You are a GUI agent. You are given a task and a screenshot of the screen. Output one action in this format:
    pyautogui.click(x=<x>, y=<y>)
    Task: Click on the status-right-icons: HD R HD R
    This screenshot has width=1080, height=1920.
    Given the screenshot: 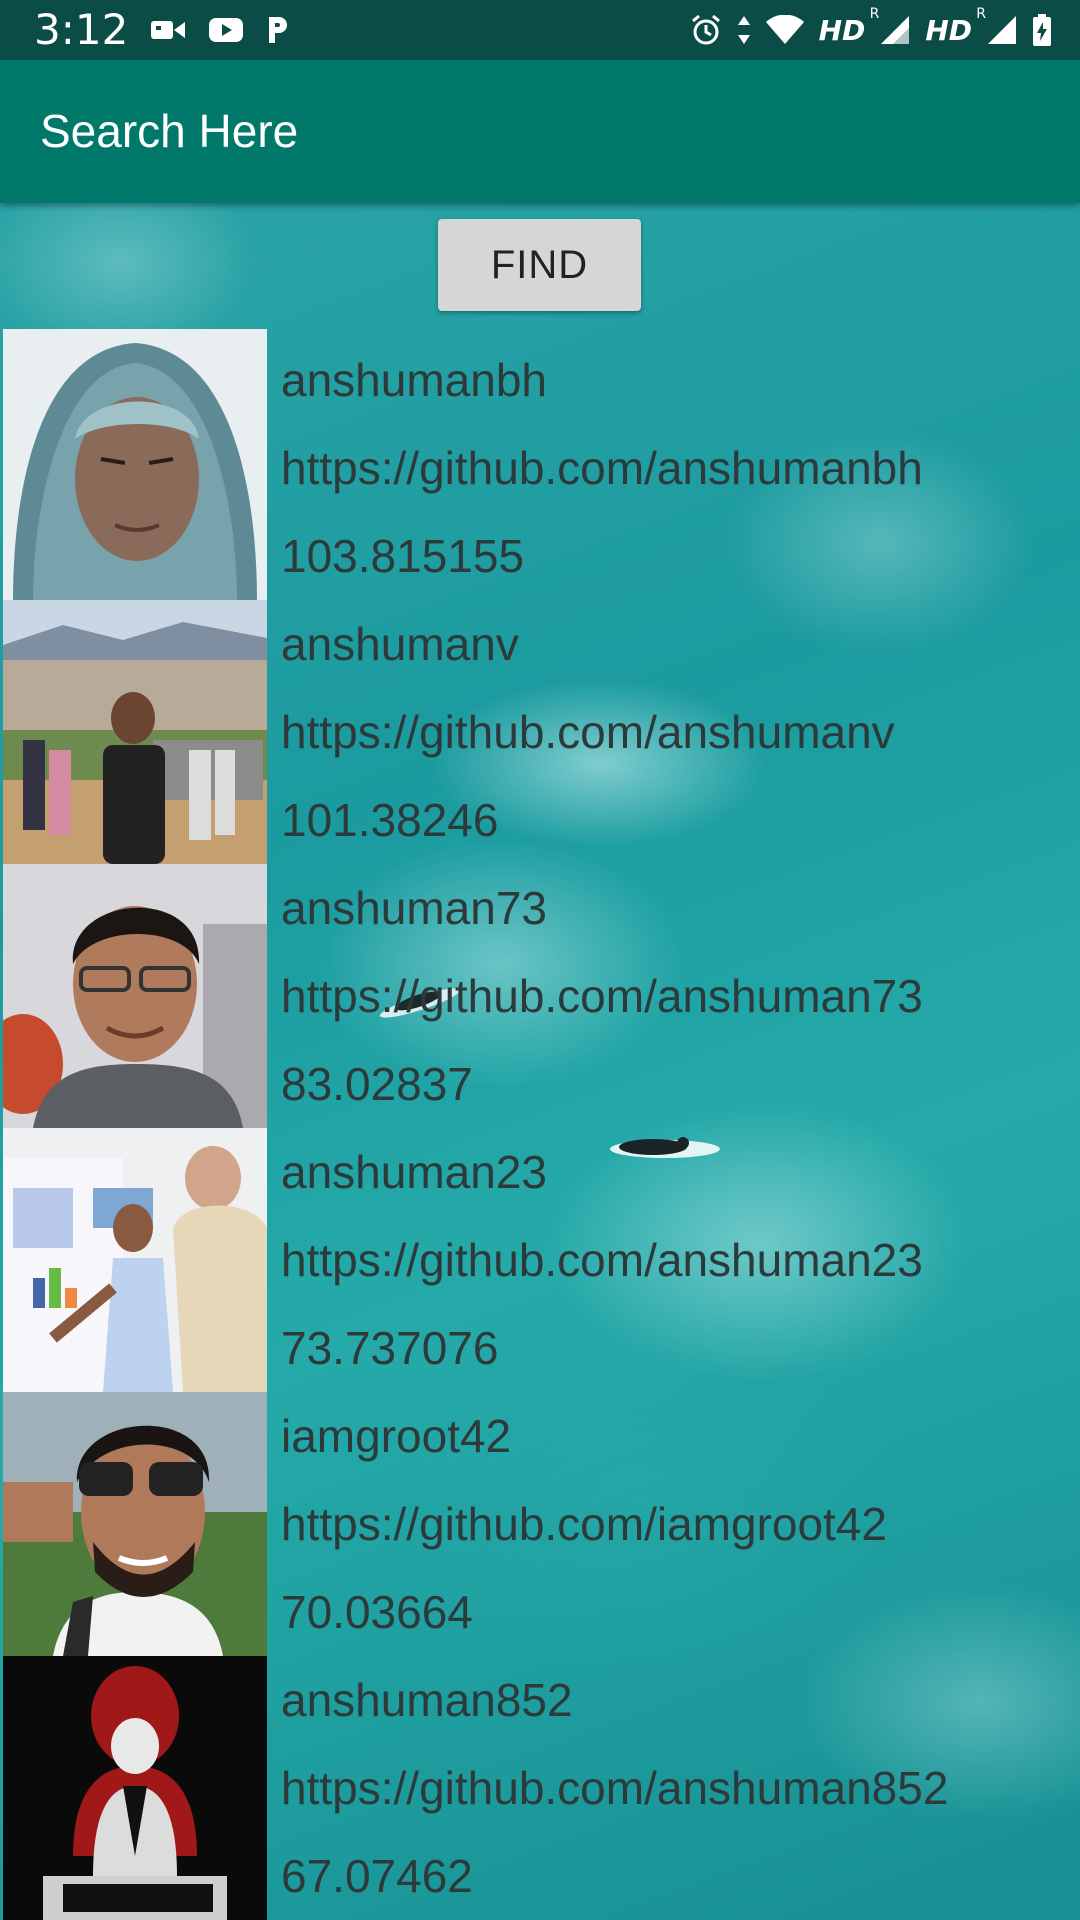 What is the action you would take?
    pyautogui.click(x=870, y=27)
    